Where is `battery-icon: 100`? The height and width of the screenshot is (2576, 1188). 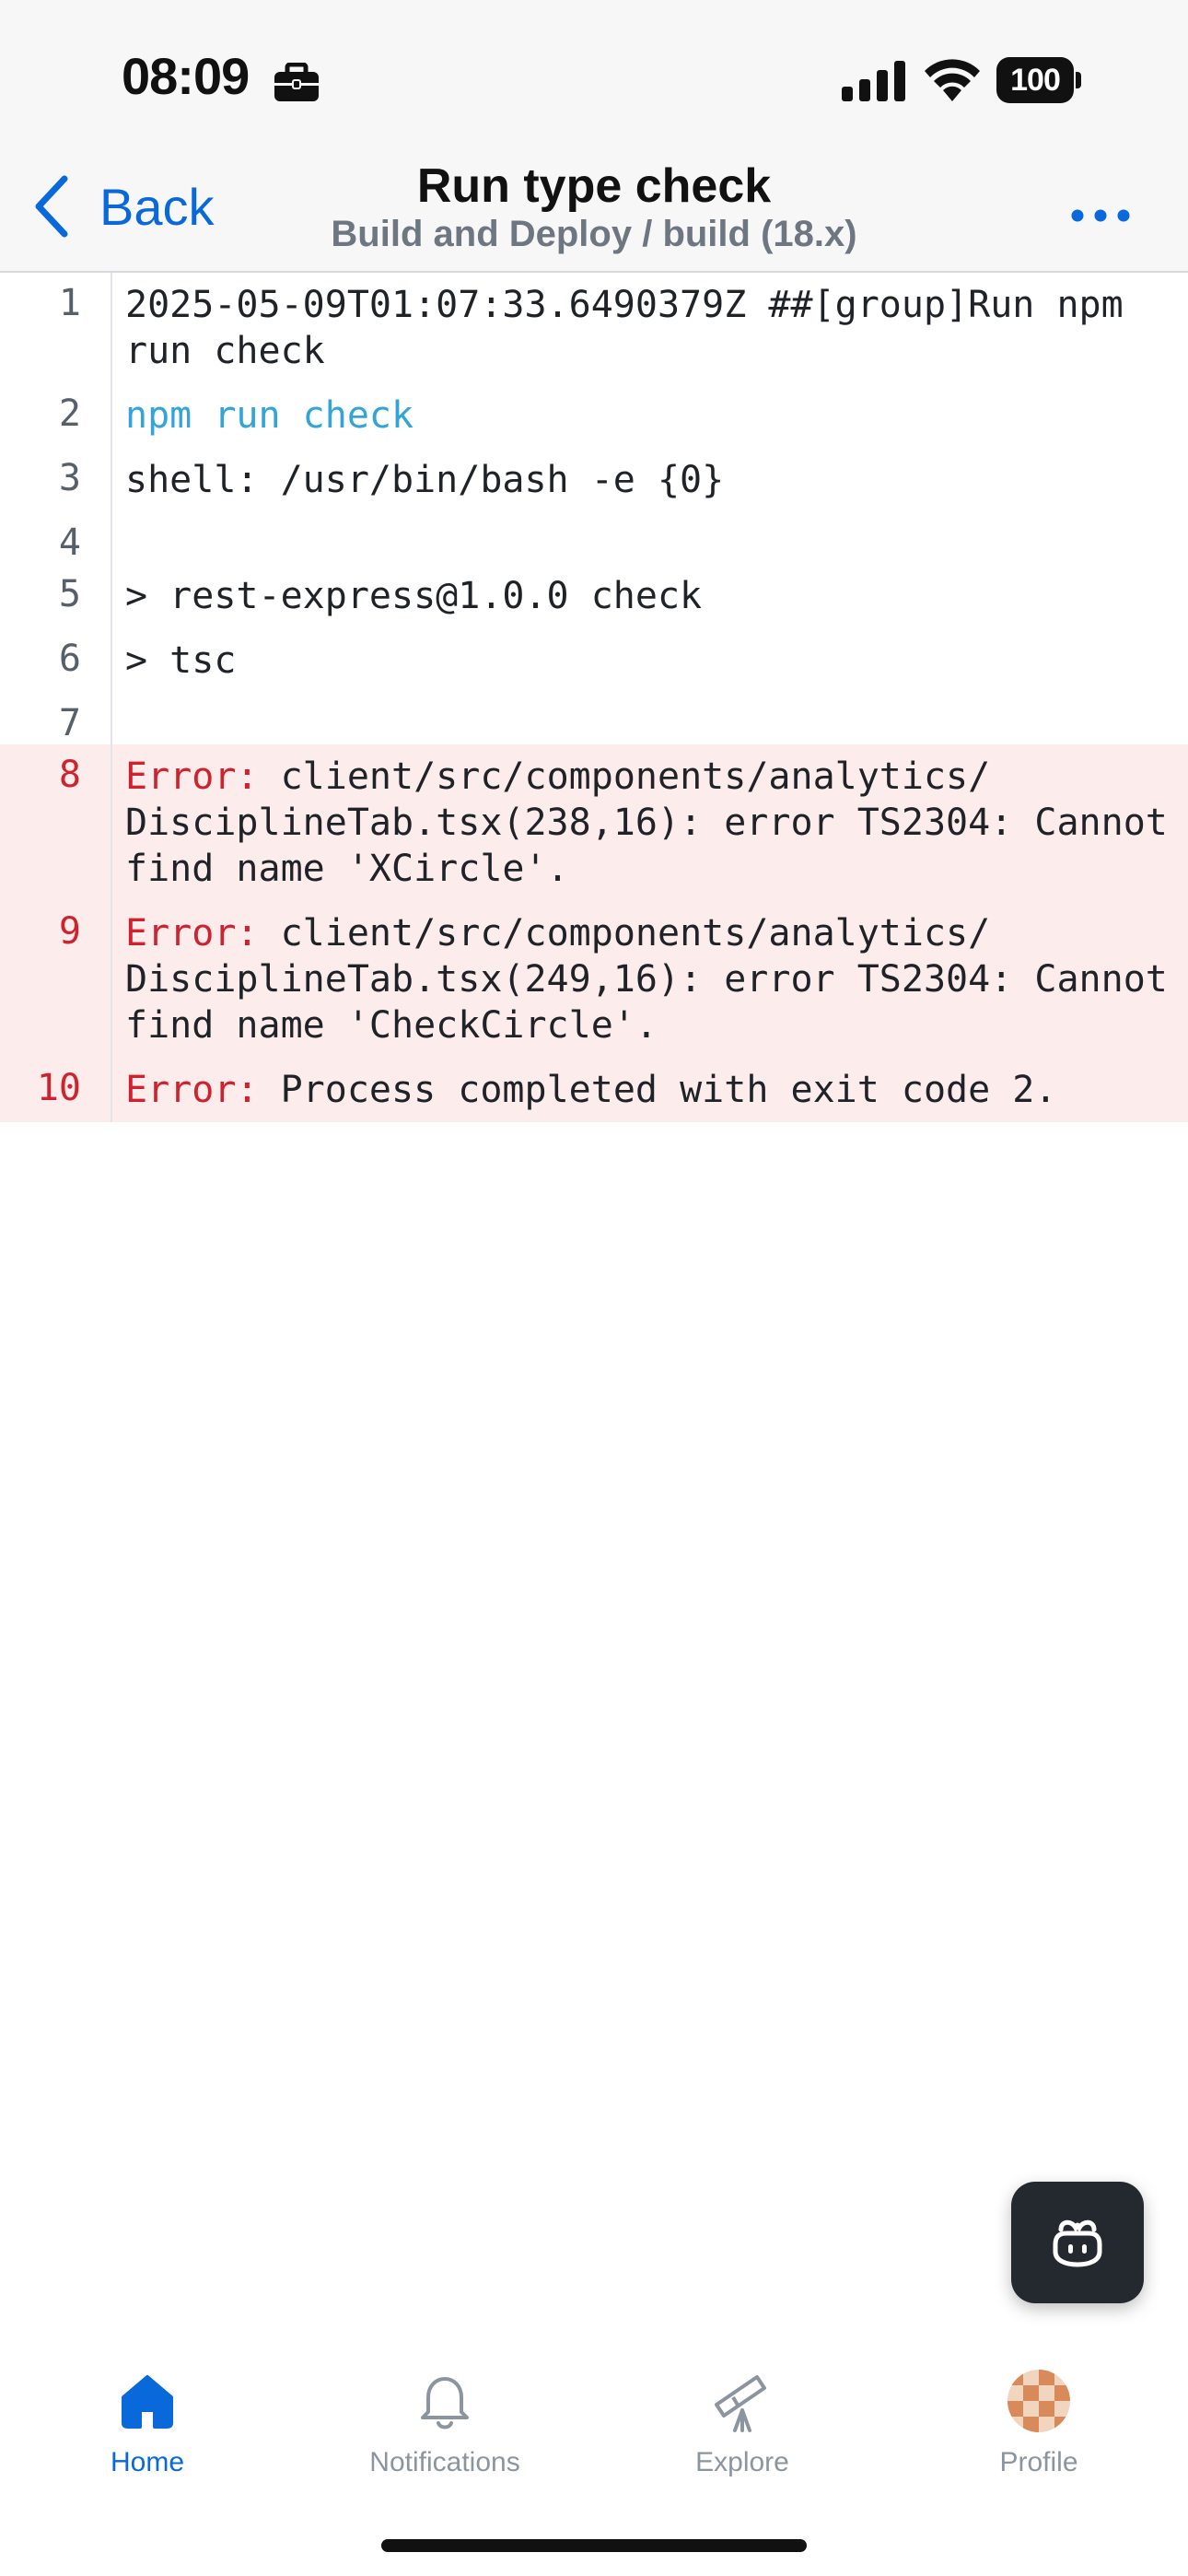 battery-icon: 100 is located at coordinates (1039, 80).